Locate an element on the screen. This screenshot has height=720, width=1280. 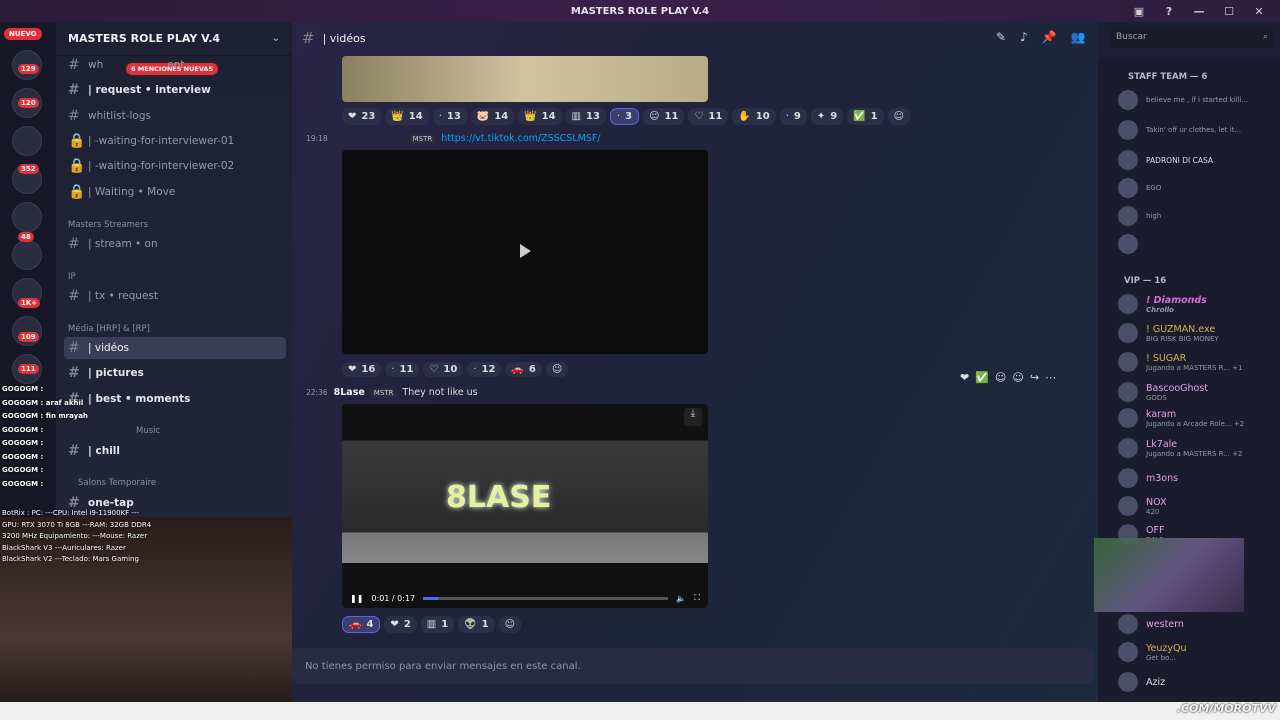
channel-item: 🔒 | -waiting-for-interviewer-02 is located at coordinates (175, 166).